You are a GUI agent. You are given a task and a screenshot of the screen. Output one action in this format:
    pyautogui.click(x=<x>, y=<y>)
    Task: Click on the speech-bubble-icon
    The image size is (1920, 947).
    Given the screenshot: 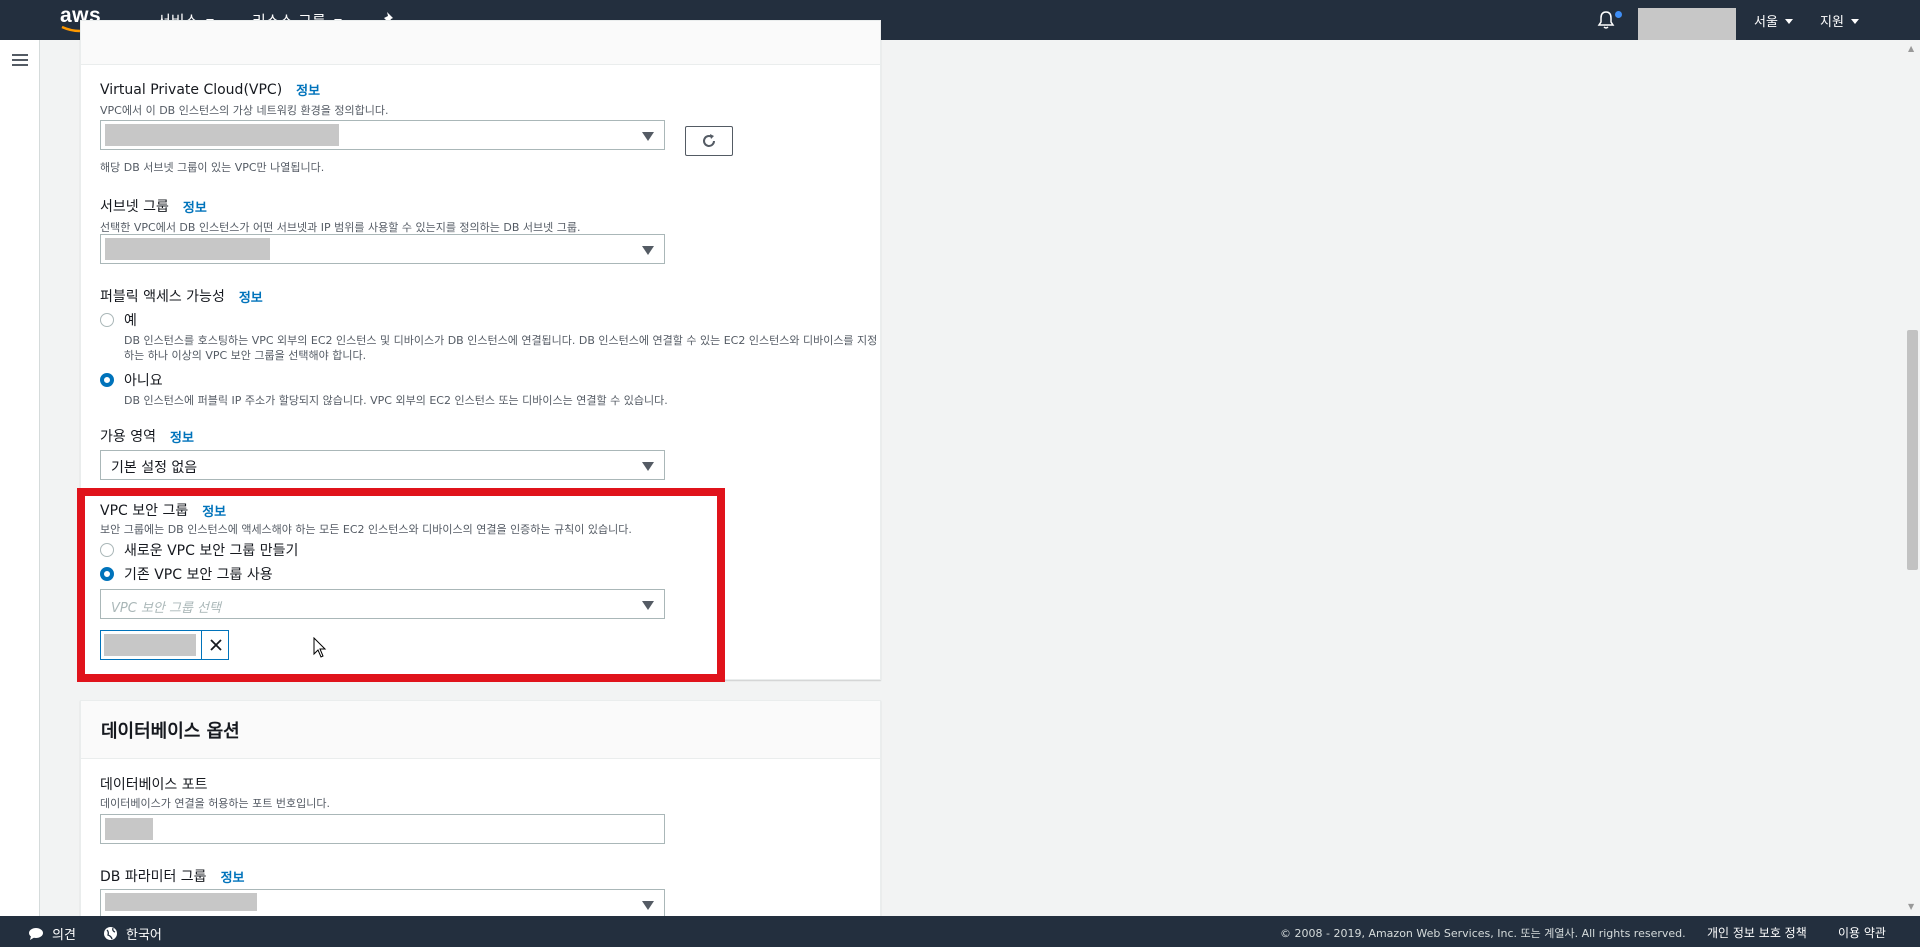 What is the action you would take?
    pyautogui.click(x=36, y=933)
    